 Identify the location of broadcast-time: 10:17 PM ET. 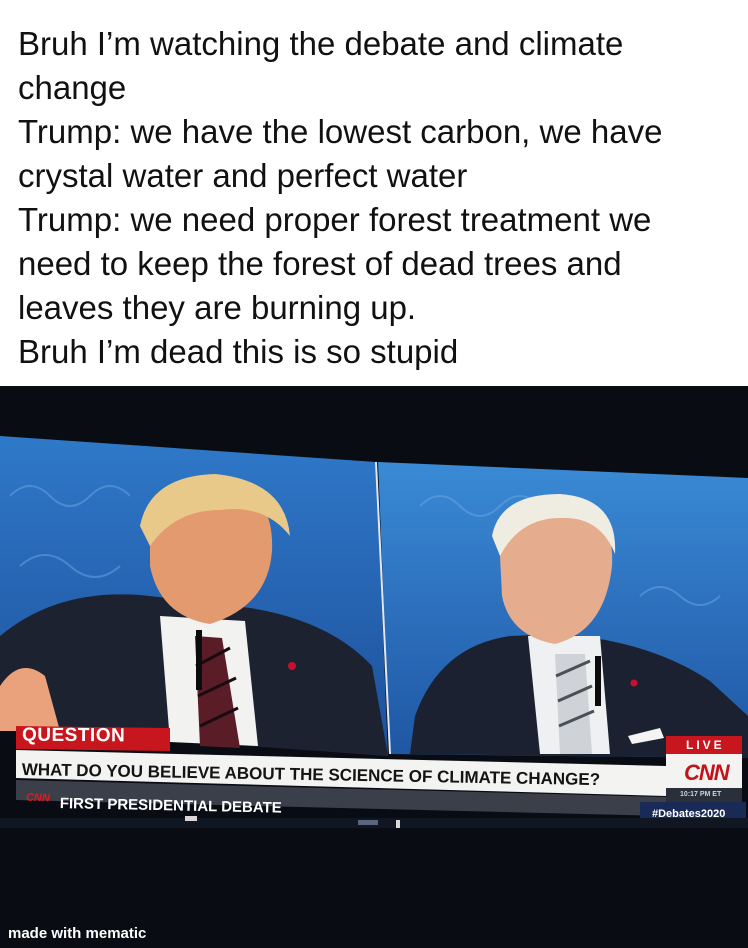
(701, 794).